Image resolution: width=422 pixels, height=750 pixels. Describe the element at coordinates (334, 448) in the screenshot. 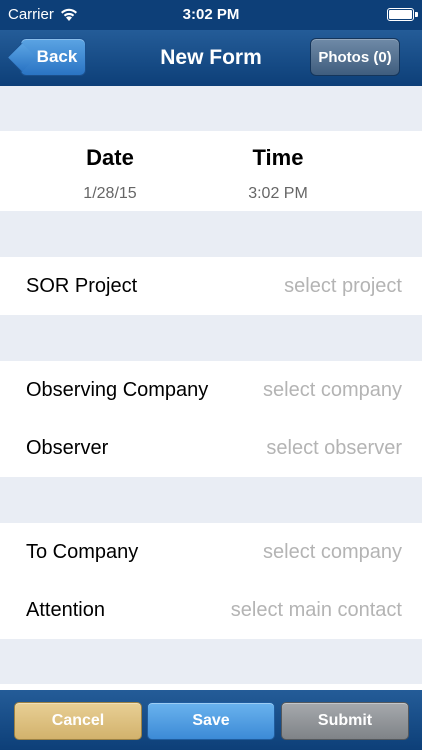

I see `observer-picker: select observer` at that location.